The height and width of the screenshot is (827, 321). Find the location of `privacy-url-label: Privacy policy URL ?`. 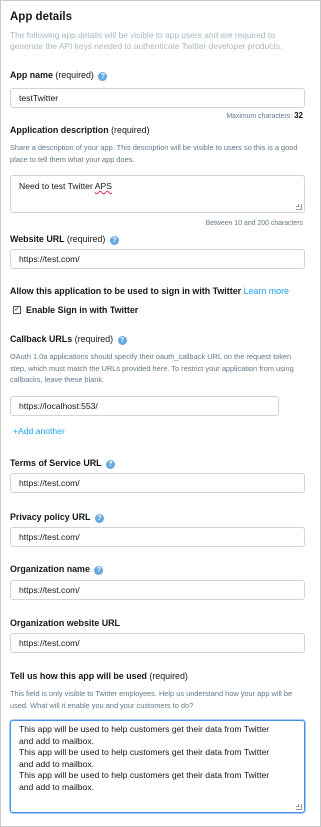

privacy-url-label: Privacy policy URL ? is located at coordinates (57, 517).